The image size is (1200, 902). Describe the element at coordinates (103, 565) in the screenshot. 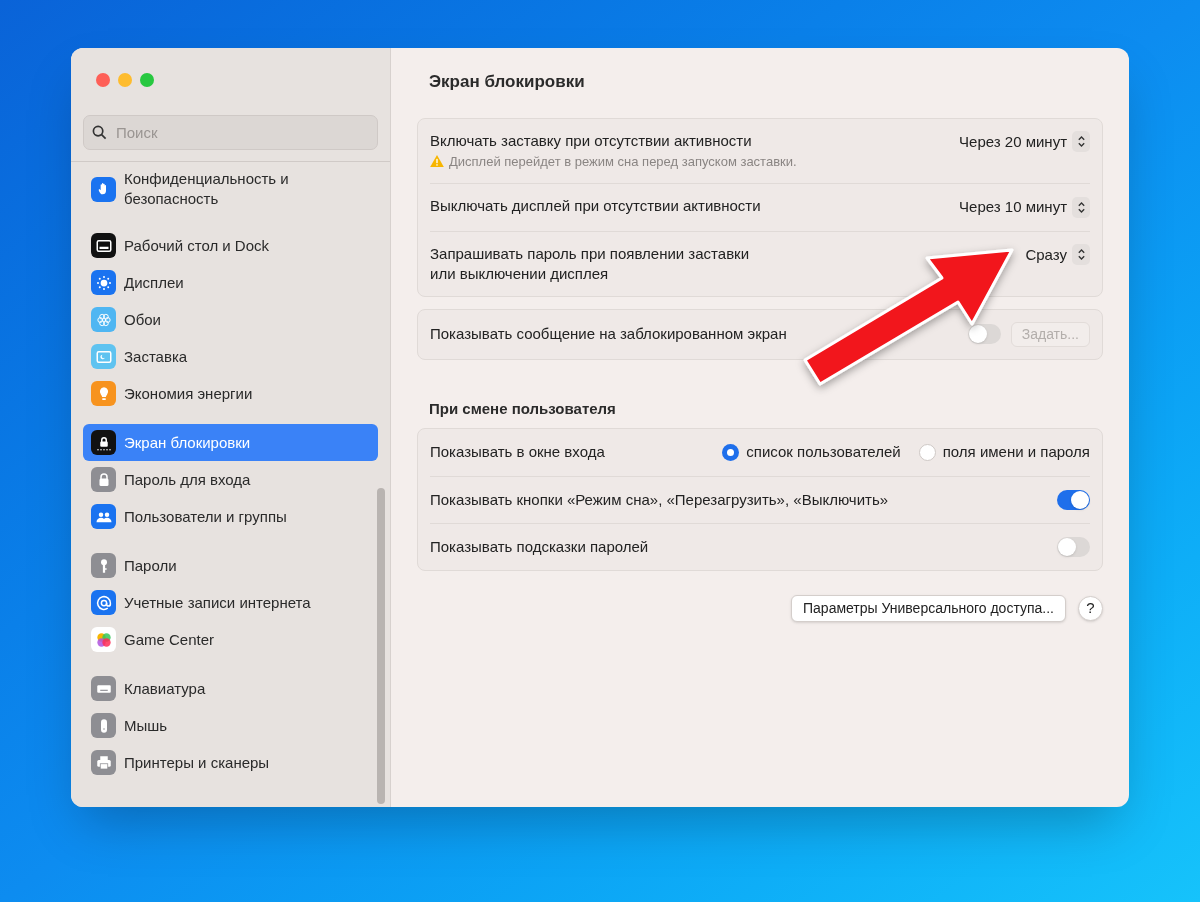

I see `key-icon` at that location.